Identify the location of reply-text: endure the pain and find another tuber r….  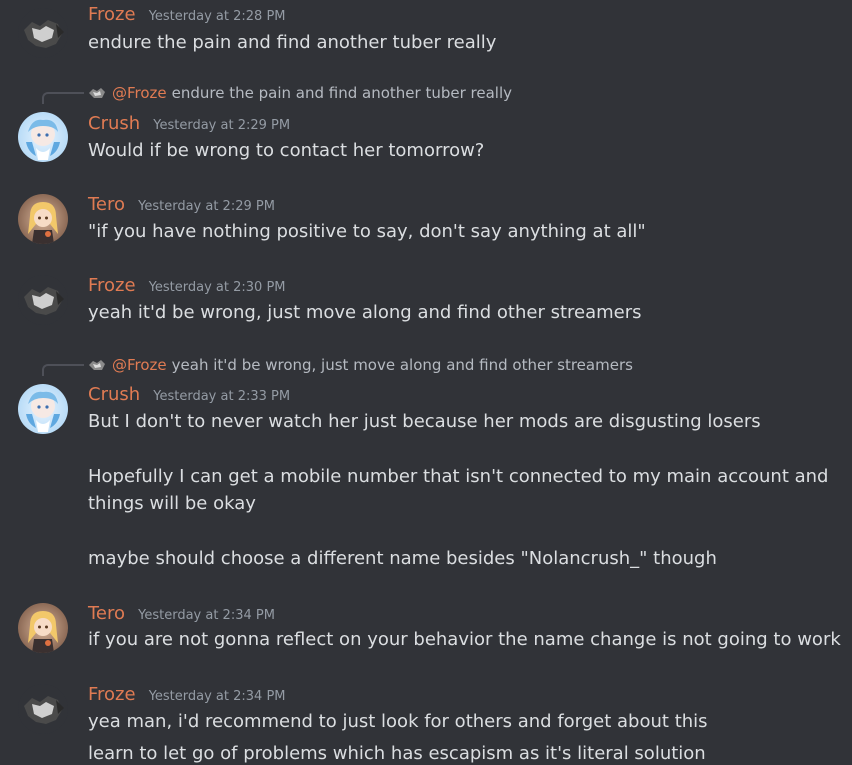
(341, 93).